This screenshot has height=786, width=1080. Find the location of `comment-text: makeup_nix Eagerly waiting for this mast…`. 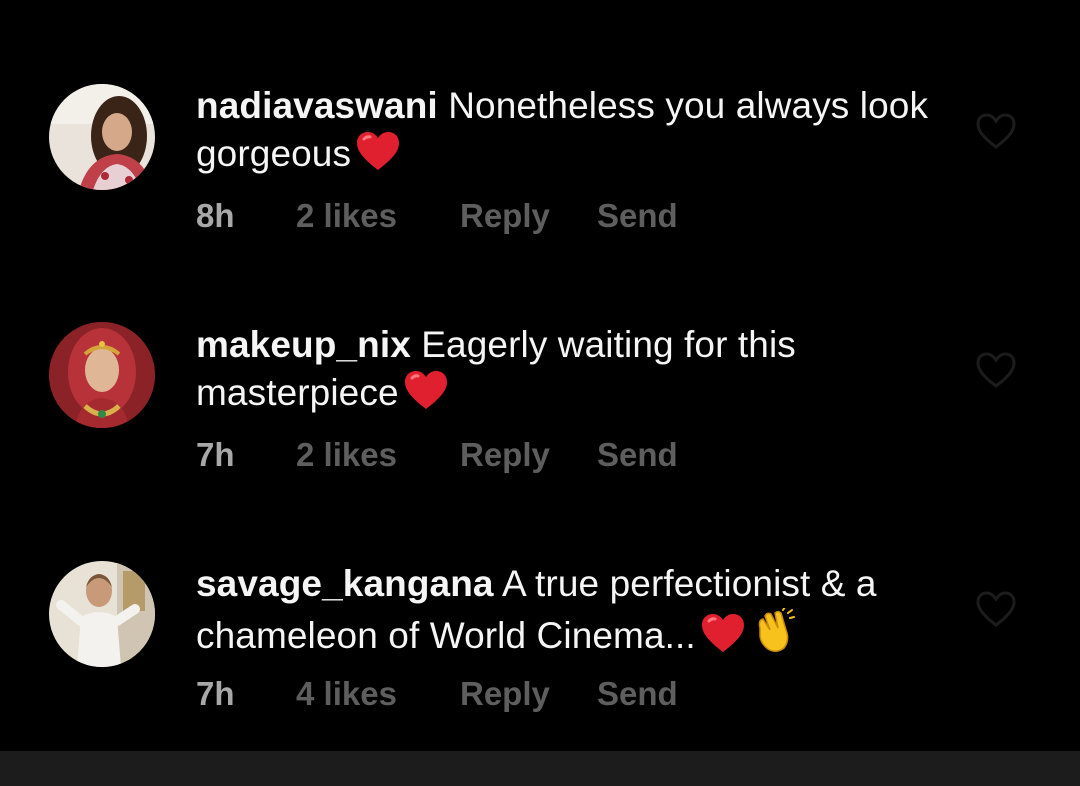

comment-text: makeup_nix Eagerly waiting for this mast… is located at coordinates (566, 372).